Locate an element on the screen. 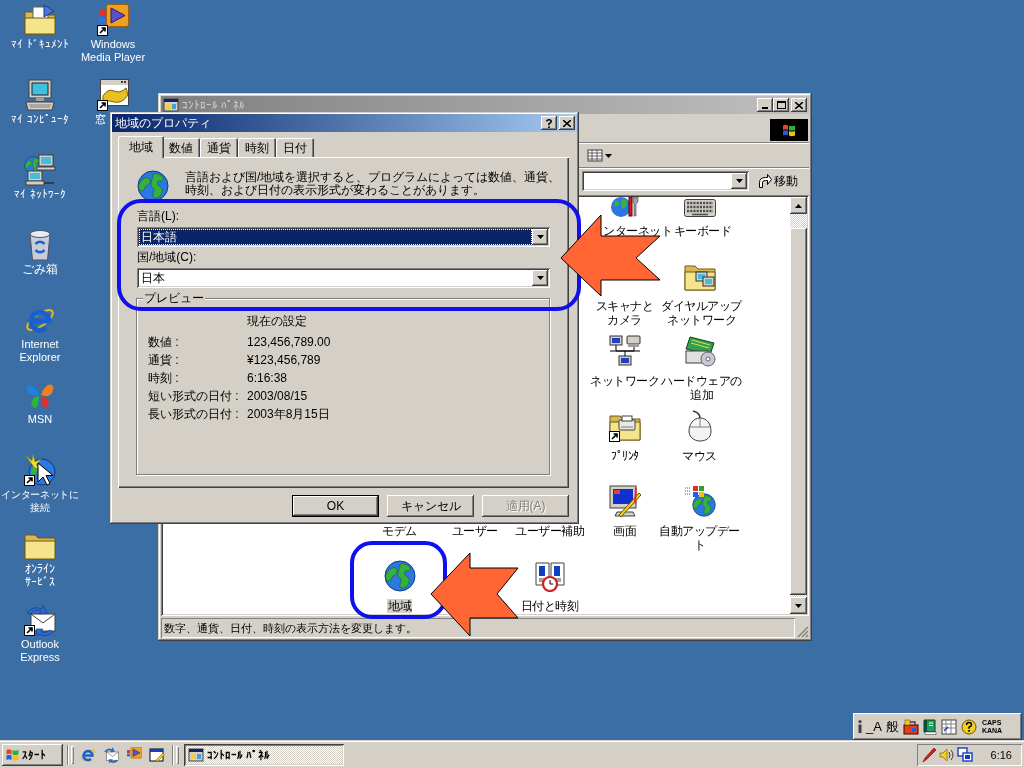  item-label: 画面 is located at coordinates (624, 531).